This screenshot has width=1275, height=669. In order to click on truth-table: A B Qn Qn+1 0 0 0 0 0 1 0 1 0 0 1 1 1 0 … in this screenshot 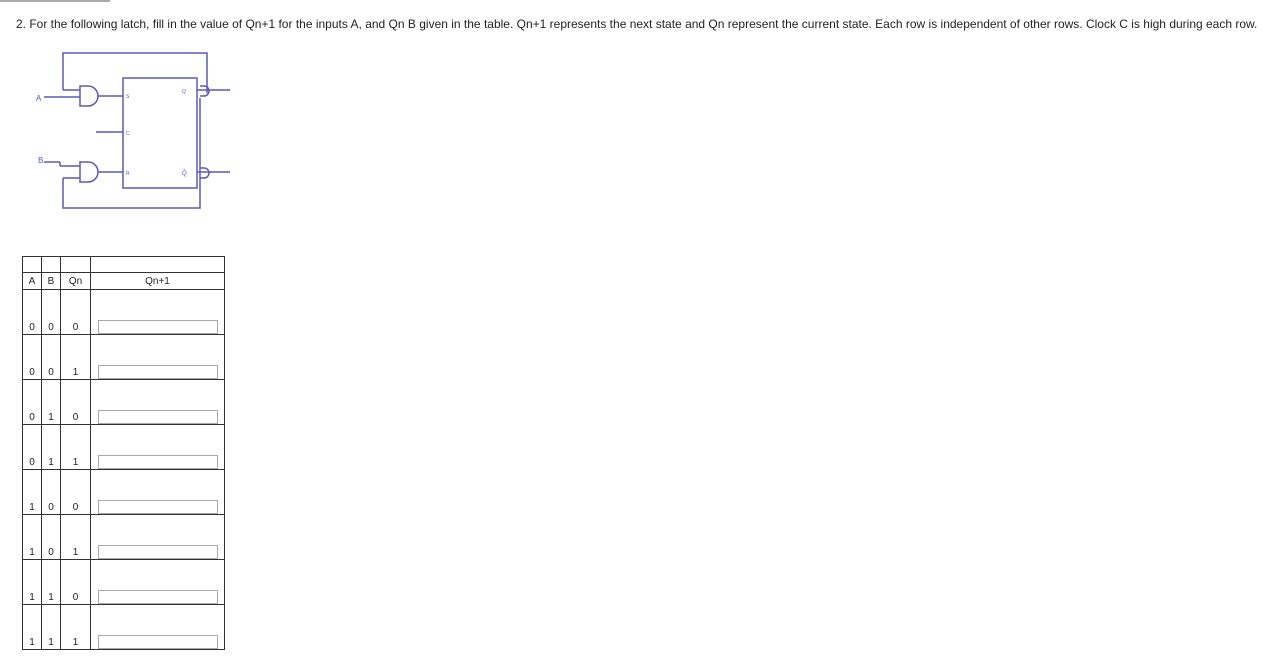, I will do `click(123, 453)`.